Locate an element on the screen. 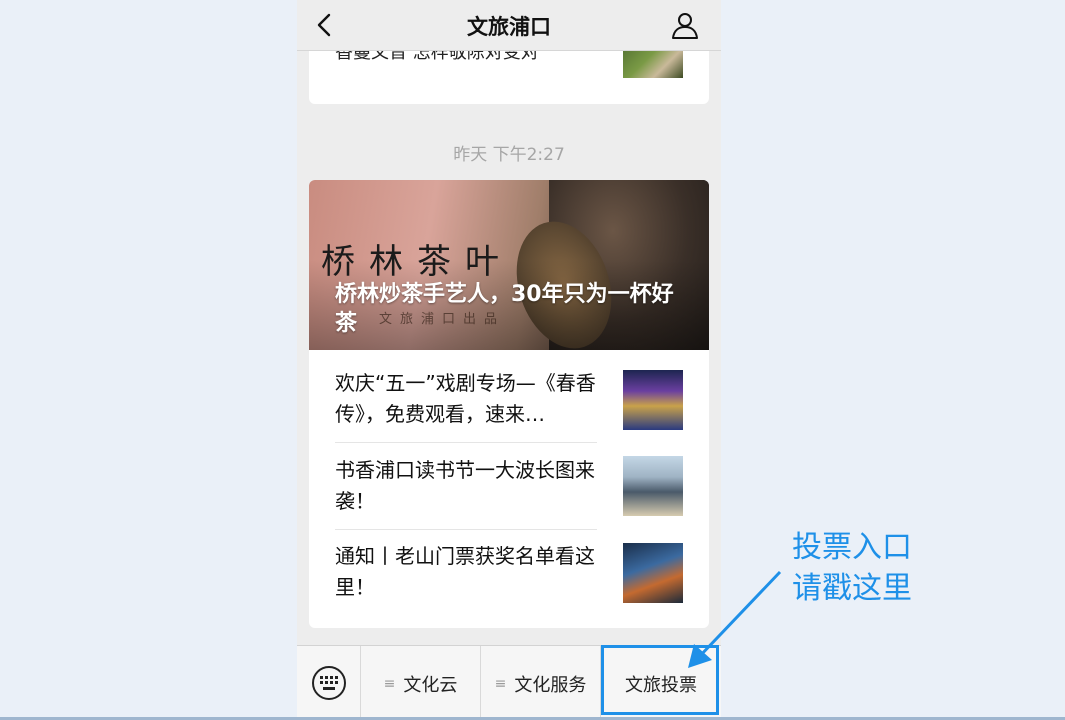  nav-bar: 文旅浦口 is located at coordinates (509, 25).